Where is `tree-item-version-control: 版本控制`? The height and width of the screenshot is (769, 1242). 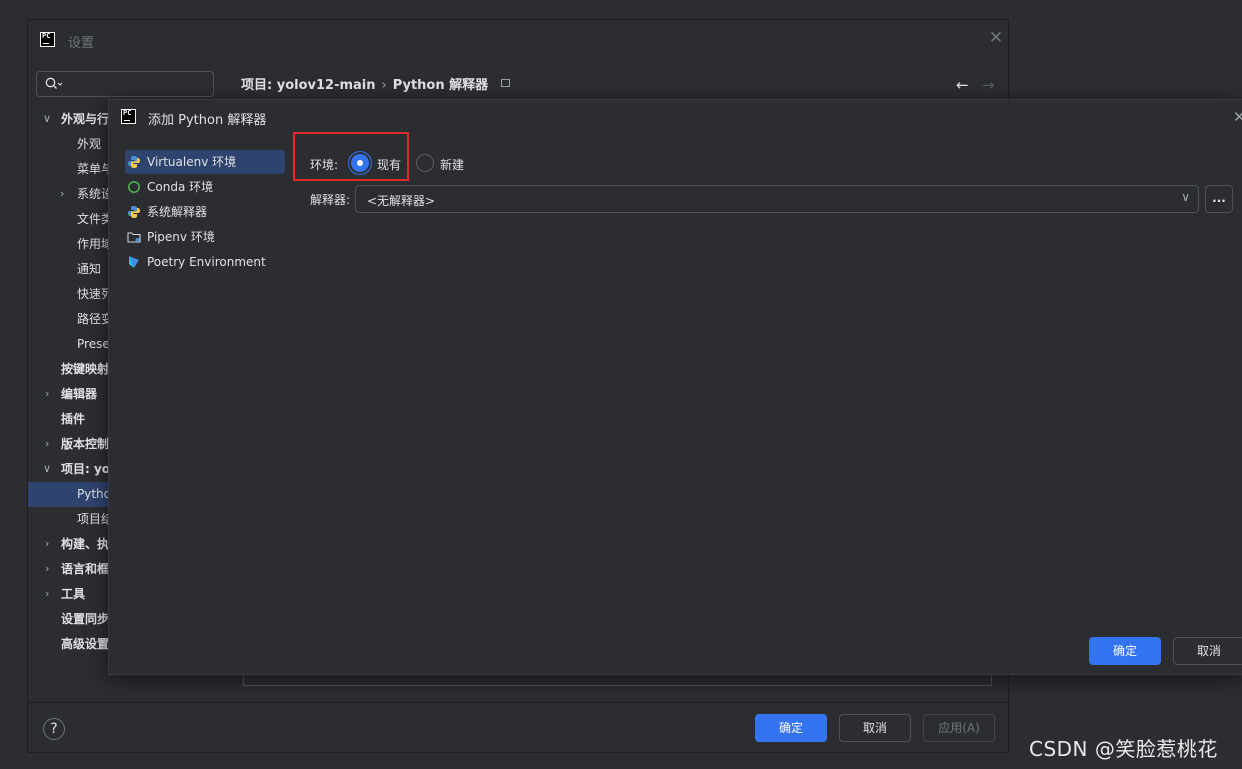
tree-item-version-control: 版本控制 is located at coordinates (86, 444).